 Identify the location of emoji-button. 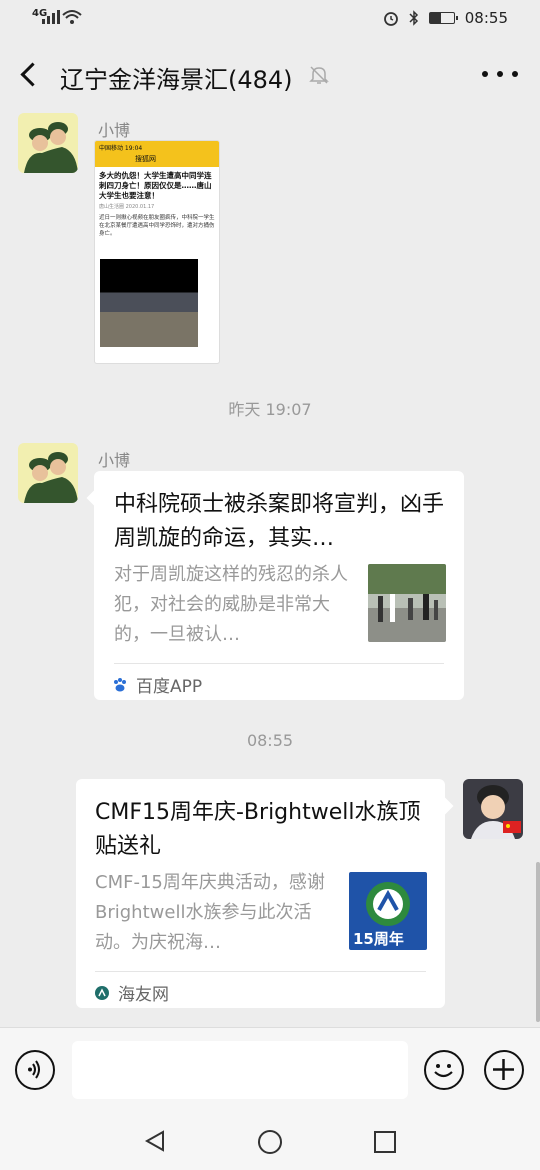
(444, 1070).